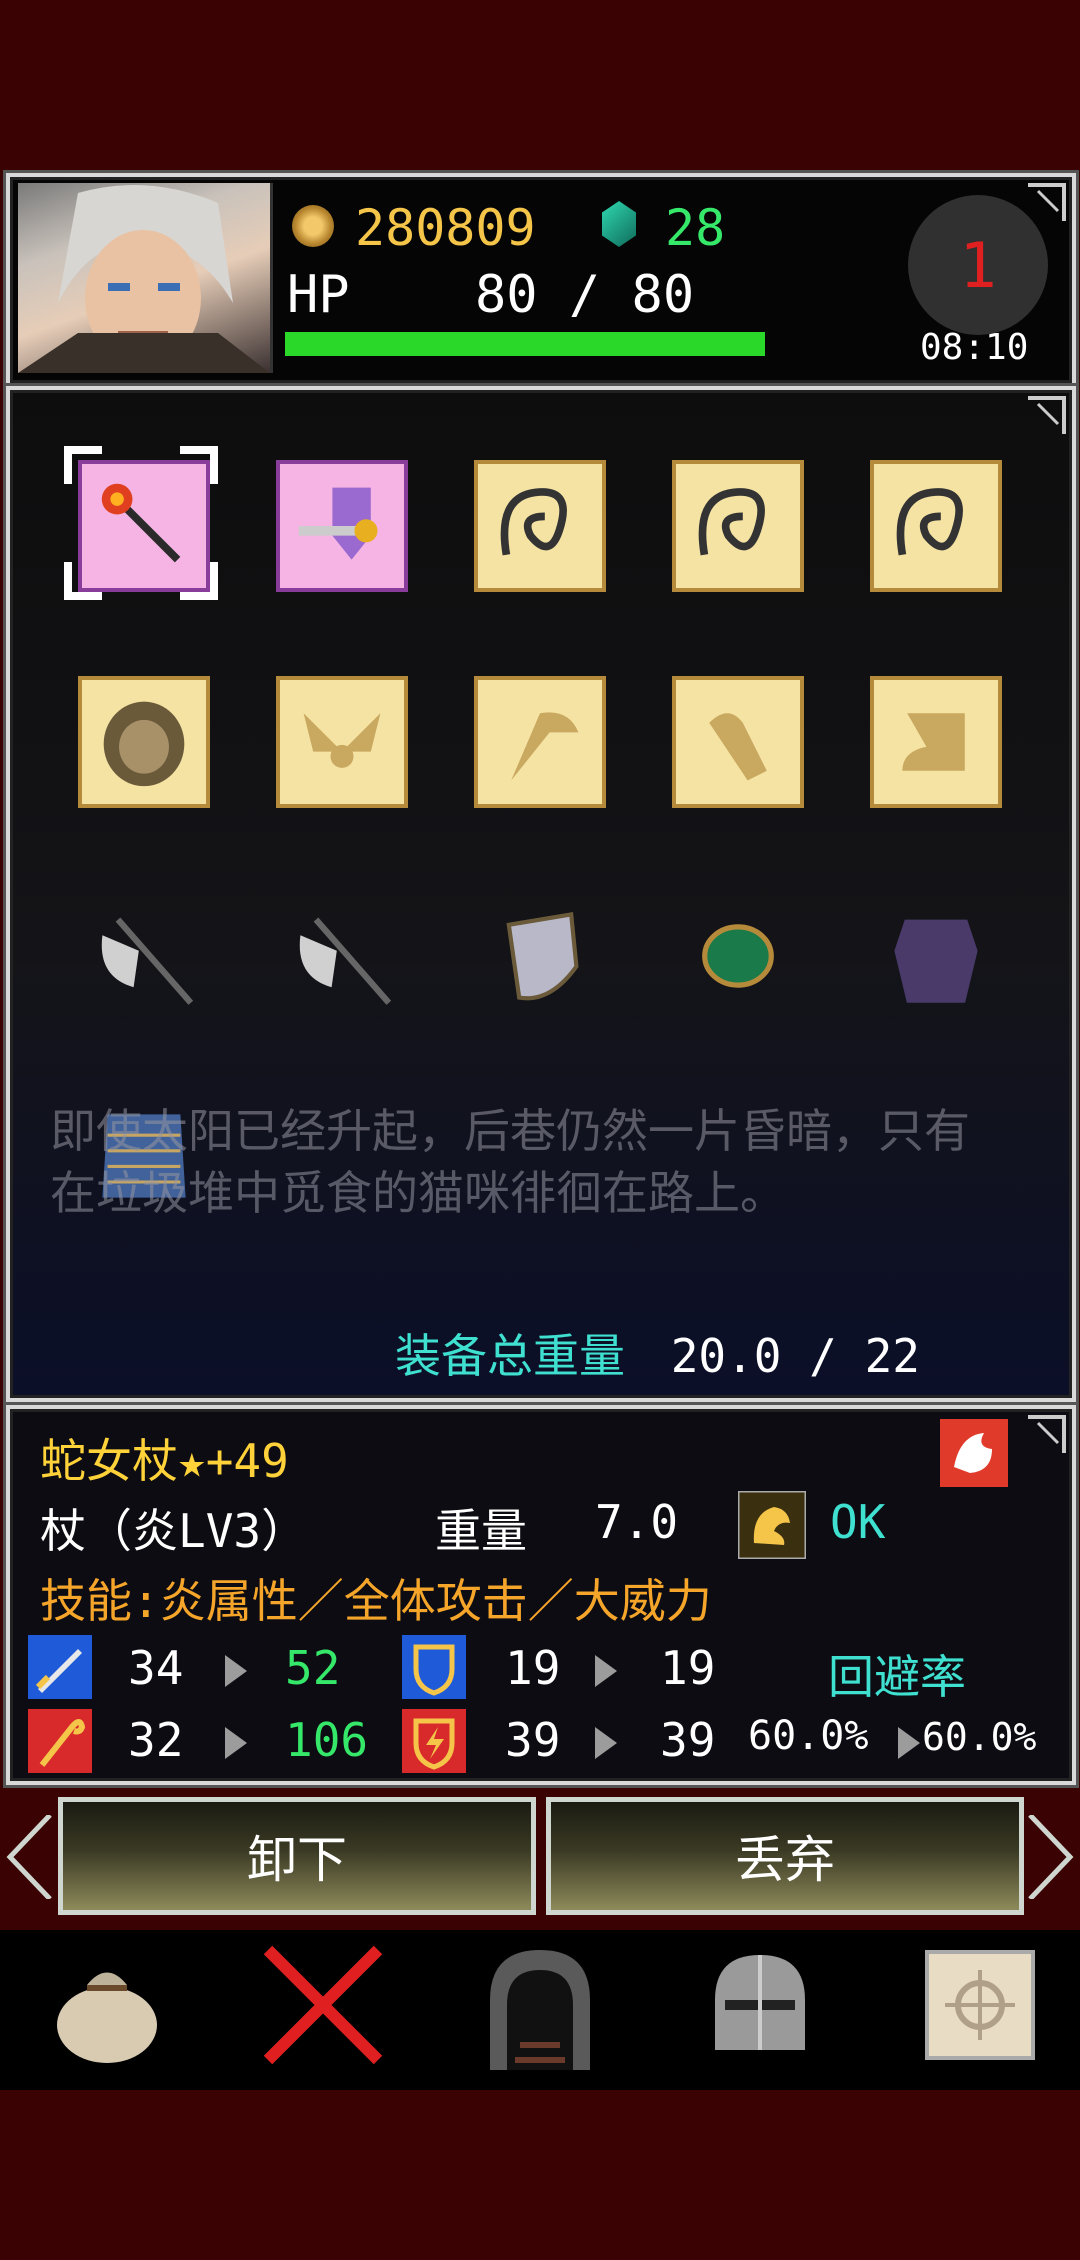 The image size is (1080, 2260). I want to click on gauntlet-icon, so click(738, 747).